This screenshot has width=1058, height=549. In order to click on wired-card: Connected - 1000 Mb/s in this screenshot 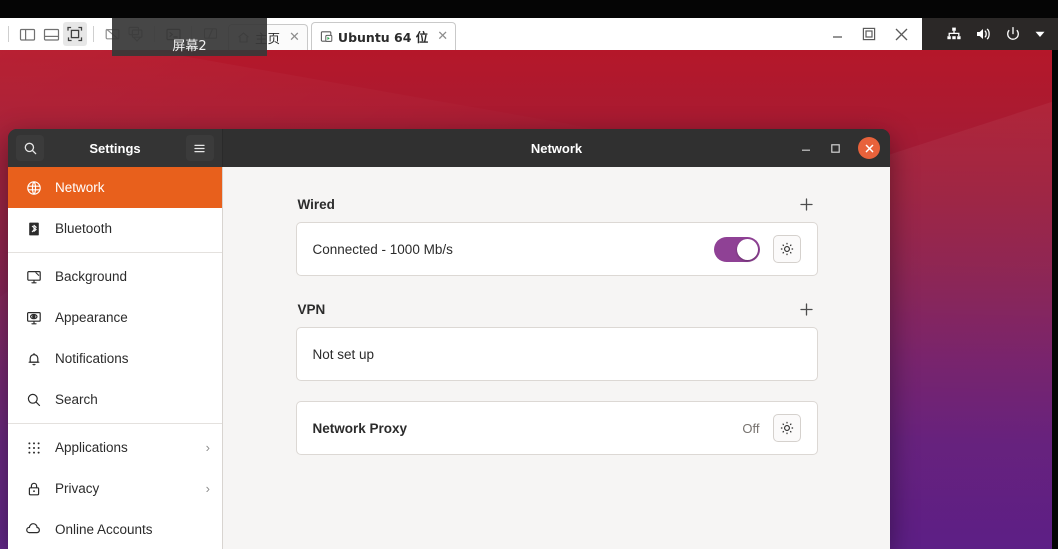, I will do `click(556, 249)`.